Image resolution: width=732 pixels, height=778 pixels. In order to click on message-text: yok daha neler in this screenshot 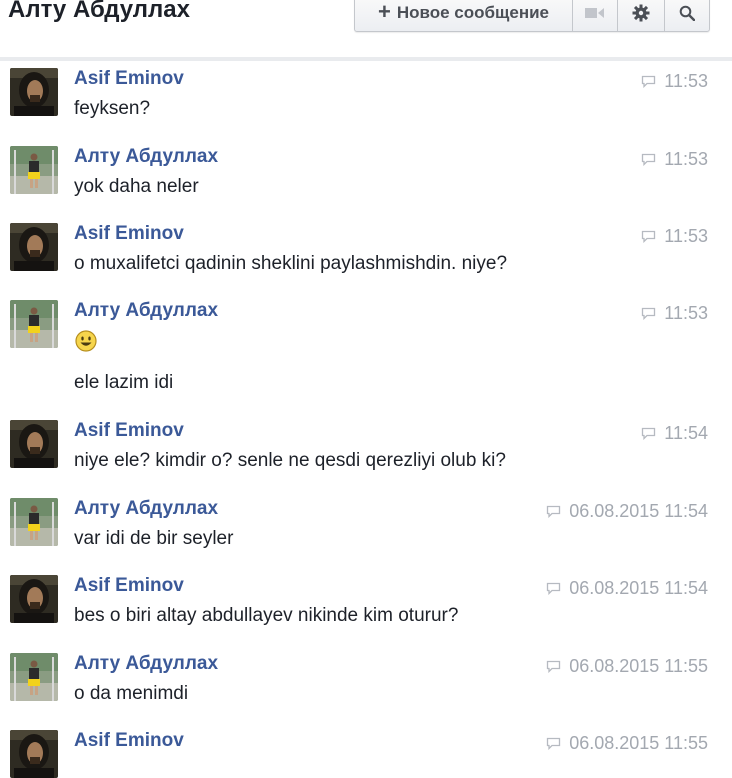, I will do `click(136, 186)`.